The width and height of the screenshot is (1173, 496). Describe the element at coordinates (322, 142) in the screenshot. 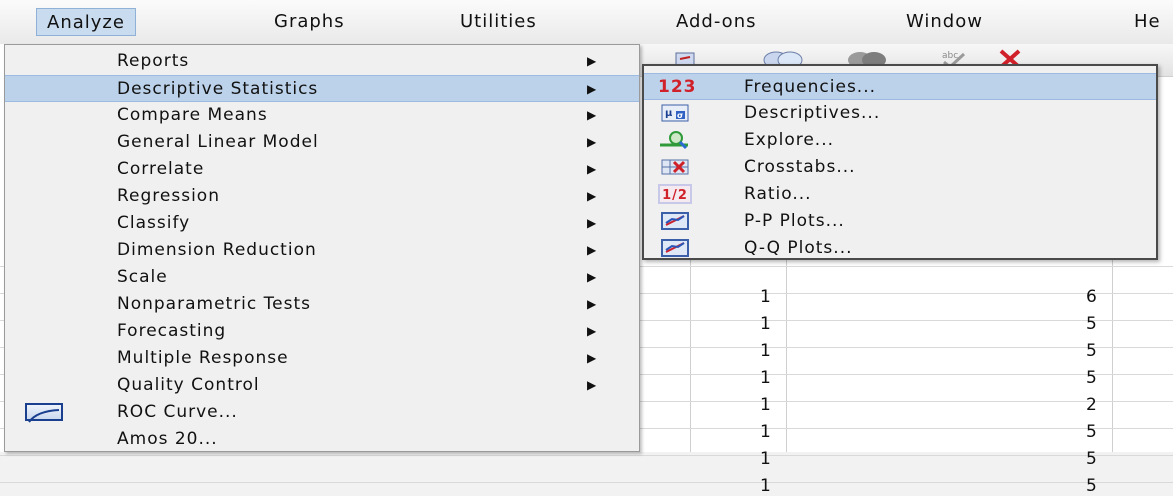

I see `analyze-menu-item-general-linear-model: General Linear Model ▶` at that location.